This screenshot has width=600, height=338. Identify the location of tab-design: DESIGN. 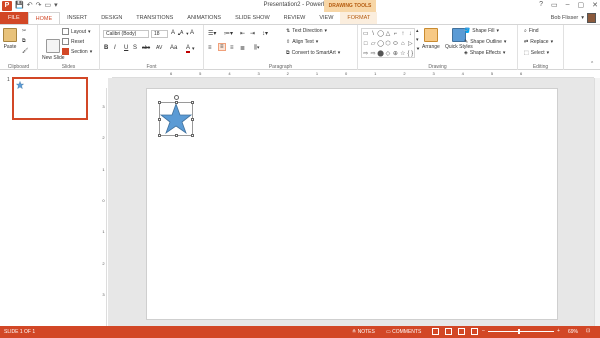
(111, 18).